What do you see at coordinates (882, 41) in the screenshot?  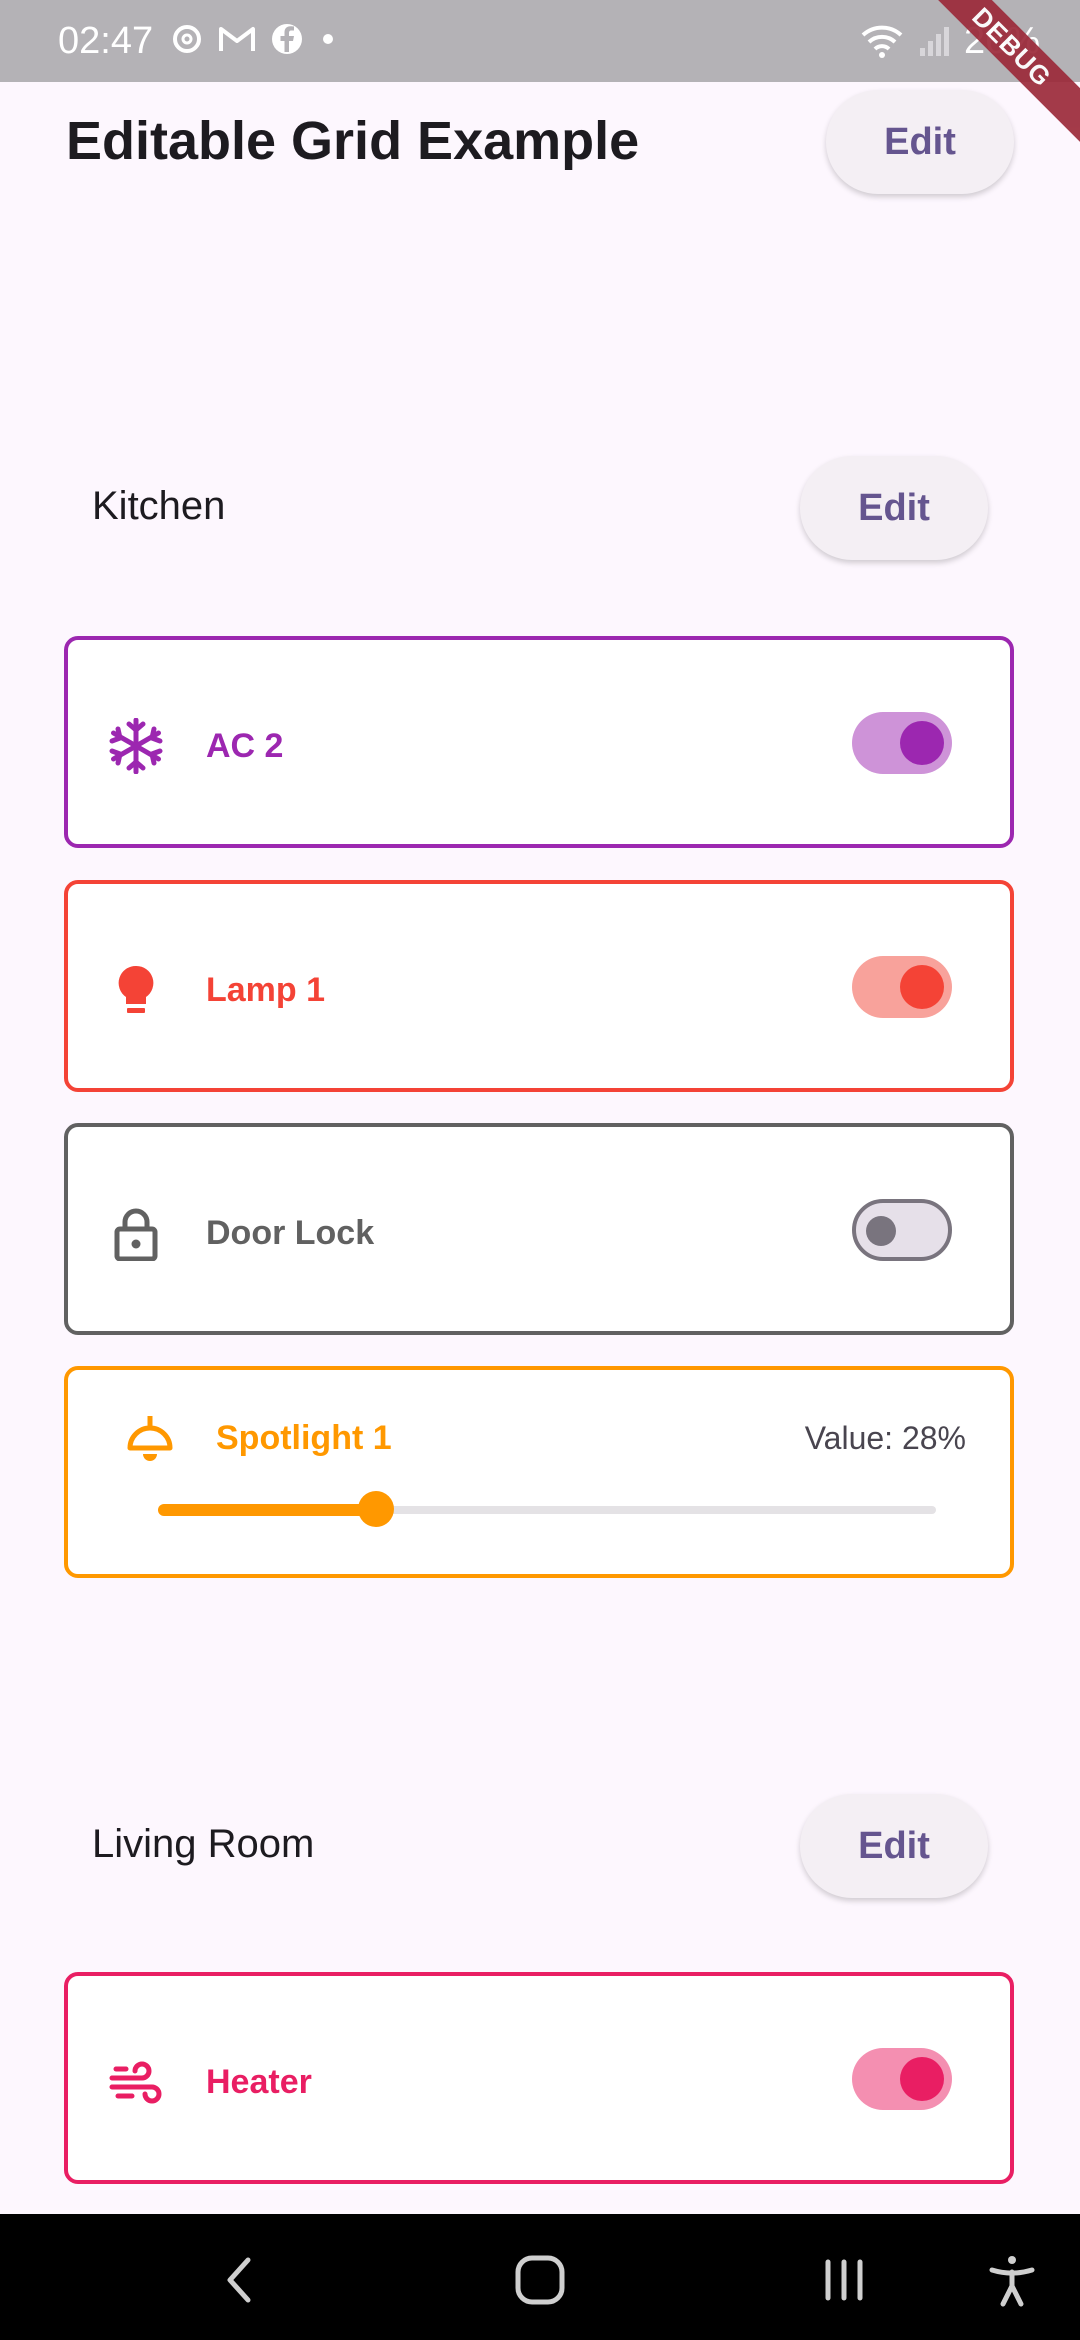 I see `wifi-icon` at bounding box center [882, 41].